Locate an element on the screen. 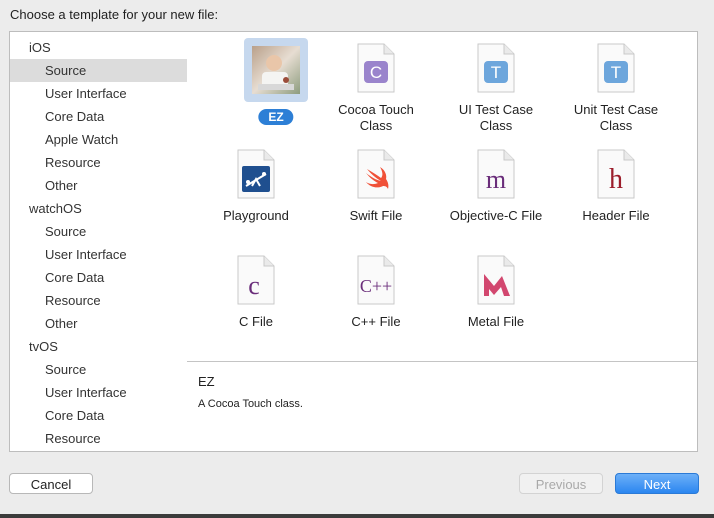 The image size is (714, 518). swift-file-icon is located at coordinates (376, 174).